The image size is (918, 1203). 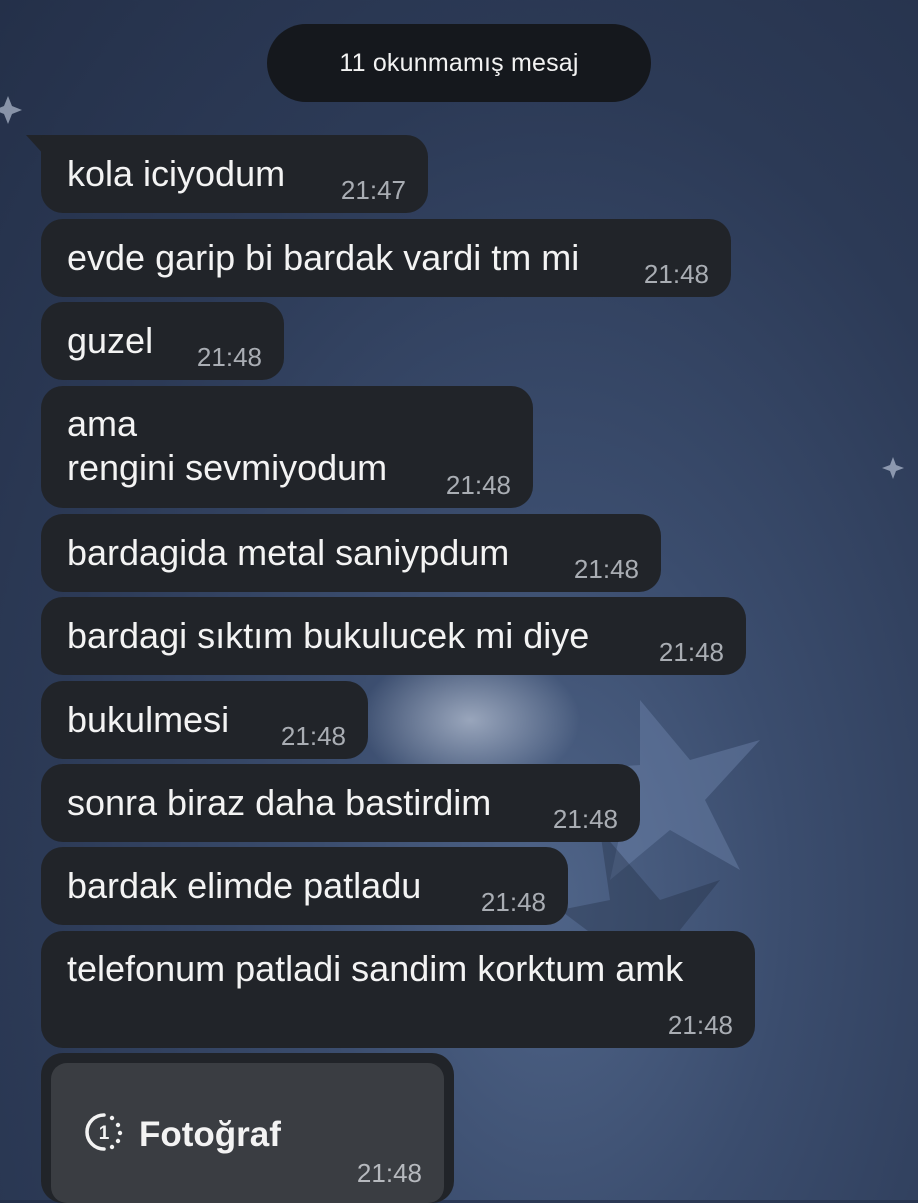 What do you see at coordinates (148, 719) in the screenshot?
I see `message-text: bukulmesi` at bounding box center [148, 719].